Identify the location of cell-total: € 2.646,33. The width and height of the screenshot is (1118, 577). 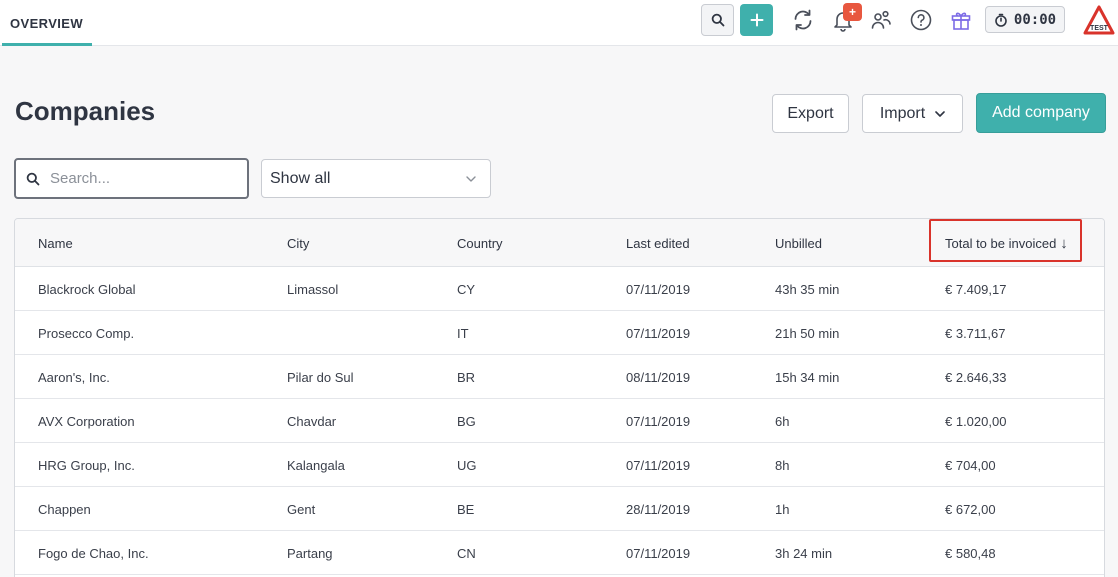
(976, 377).